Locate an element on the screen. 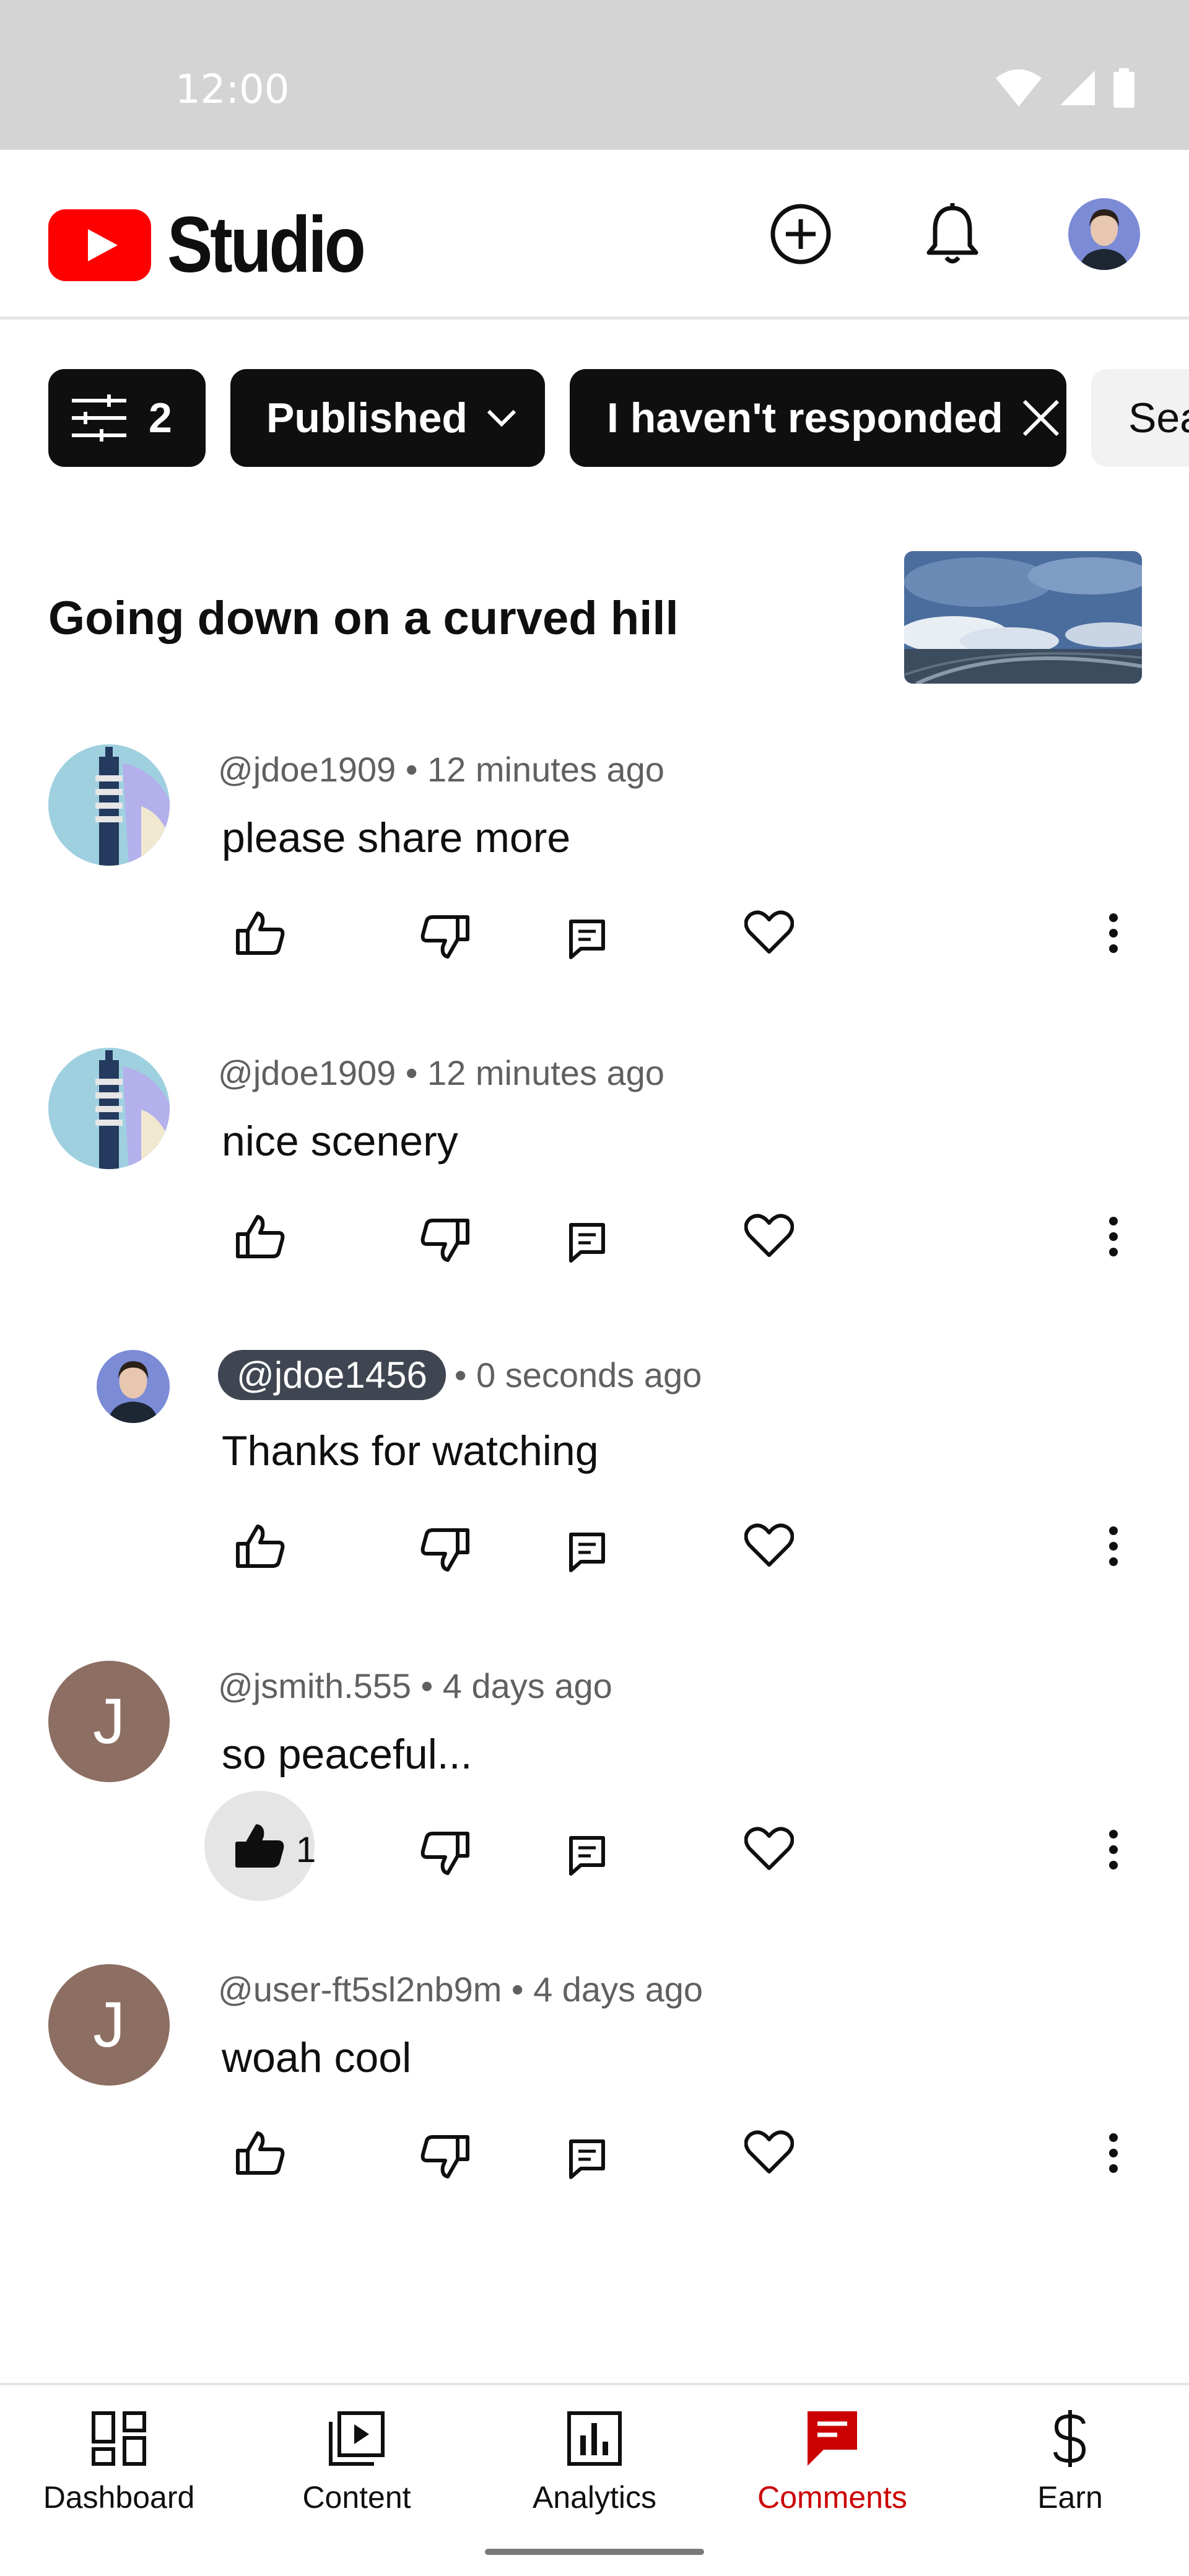 The width and height of the screenshot is (1189, 2576). content-icon is located at coordinates (357, 2438).